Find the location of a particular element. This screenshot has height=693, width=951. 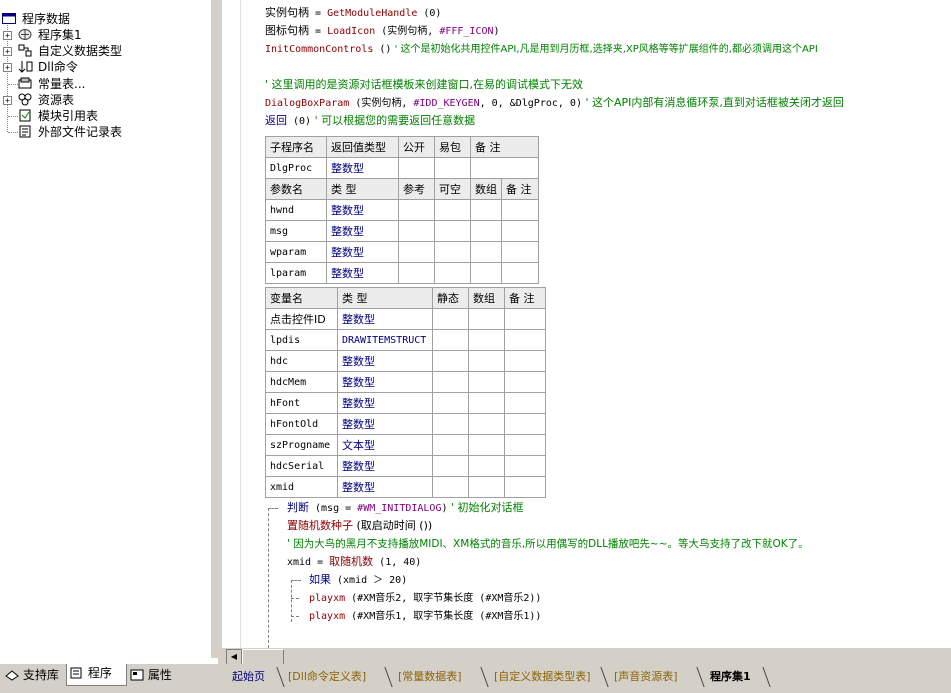

code-line: 实例句柄 = GetModuleHandle (0) is located at coordinates (353, 13).